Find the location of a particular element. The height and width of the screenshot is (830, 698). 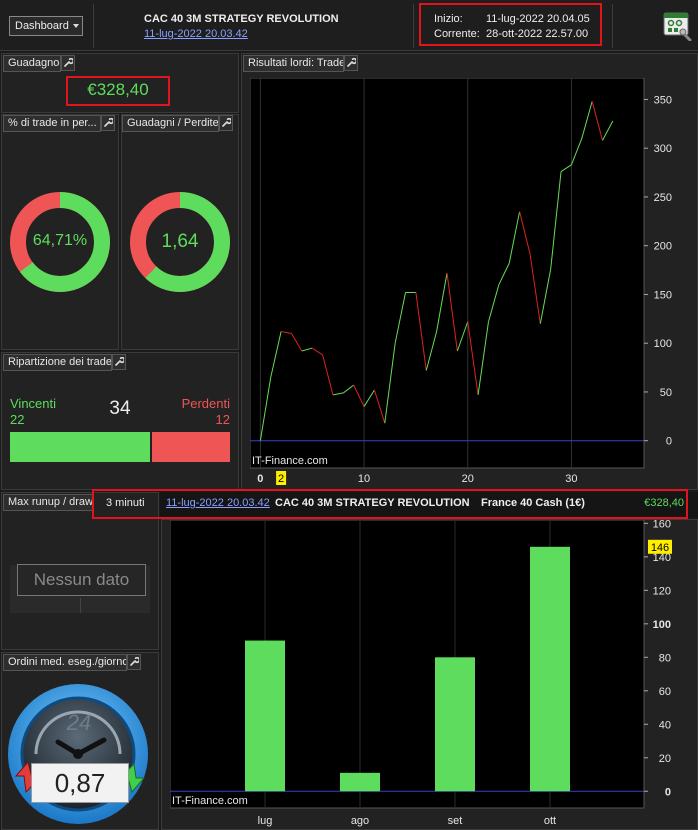

trade-chart-xtick-label: 10 is located at coordinates (364, 479).